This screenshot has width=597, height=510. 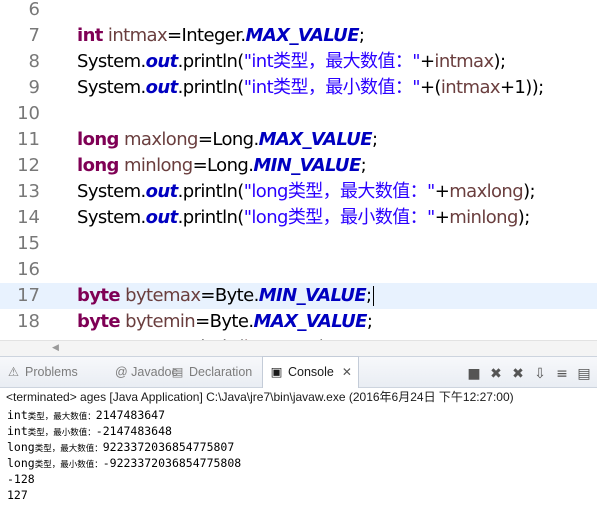 What do you see at coordinates (34, 87) in the screenshot?
I see `line-number: 9` at bounding box center [34, 87].